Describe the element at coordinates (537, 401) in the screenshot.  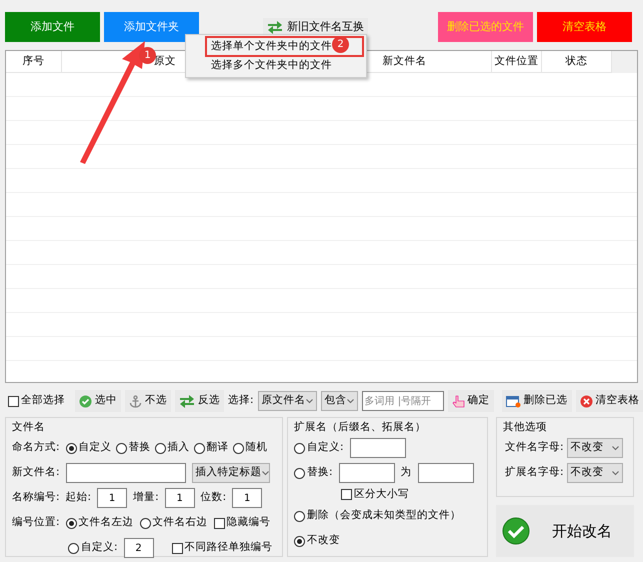
I see `toolbar-button: 删除已选` at that location.